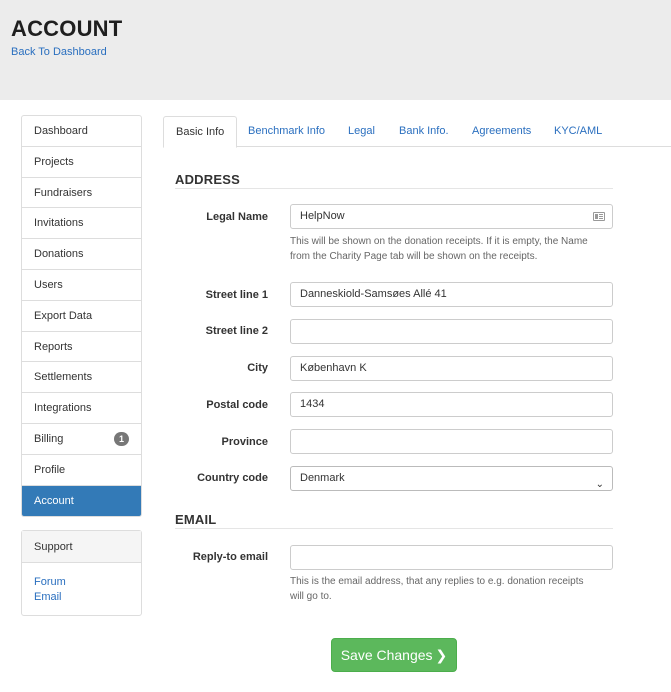 This screenshot has height=692, width=671. What do you see at coordinates (451, 478) in the screenshot?
I see `country-code-select: Denmark ⌄` at bounding box center [451, 478].